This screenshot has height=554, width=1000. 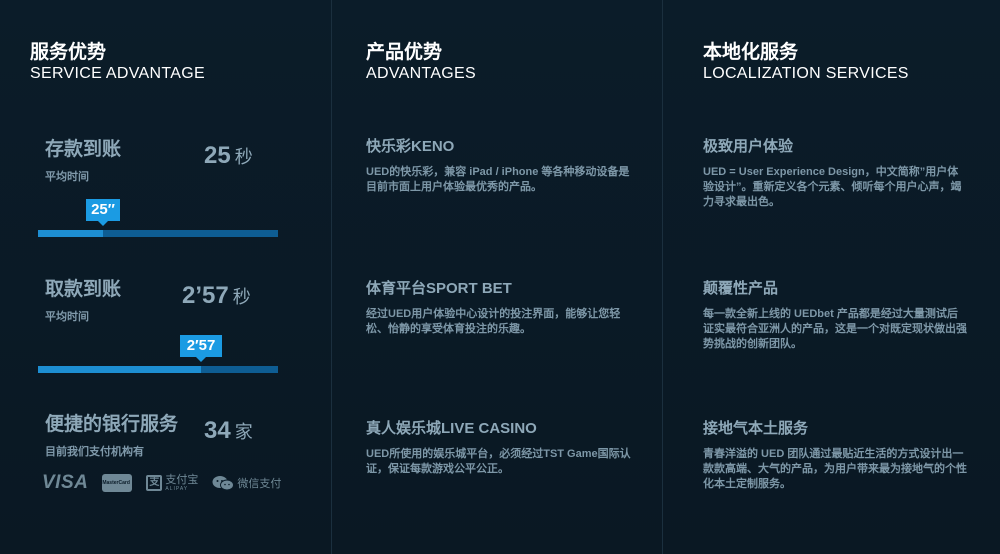 What do you see at coordinates (756, 428) in the screenshot?
I see `block-title: 接地气本土服务` at bounding box center [756, 428].